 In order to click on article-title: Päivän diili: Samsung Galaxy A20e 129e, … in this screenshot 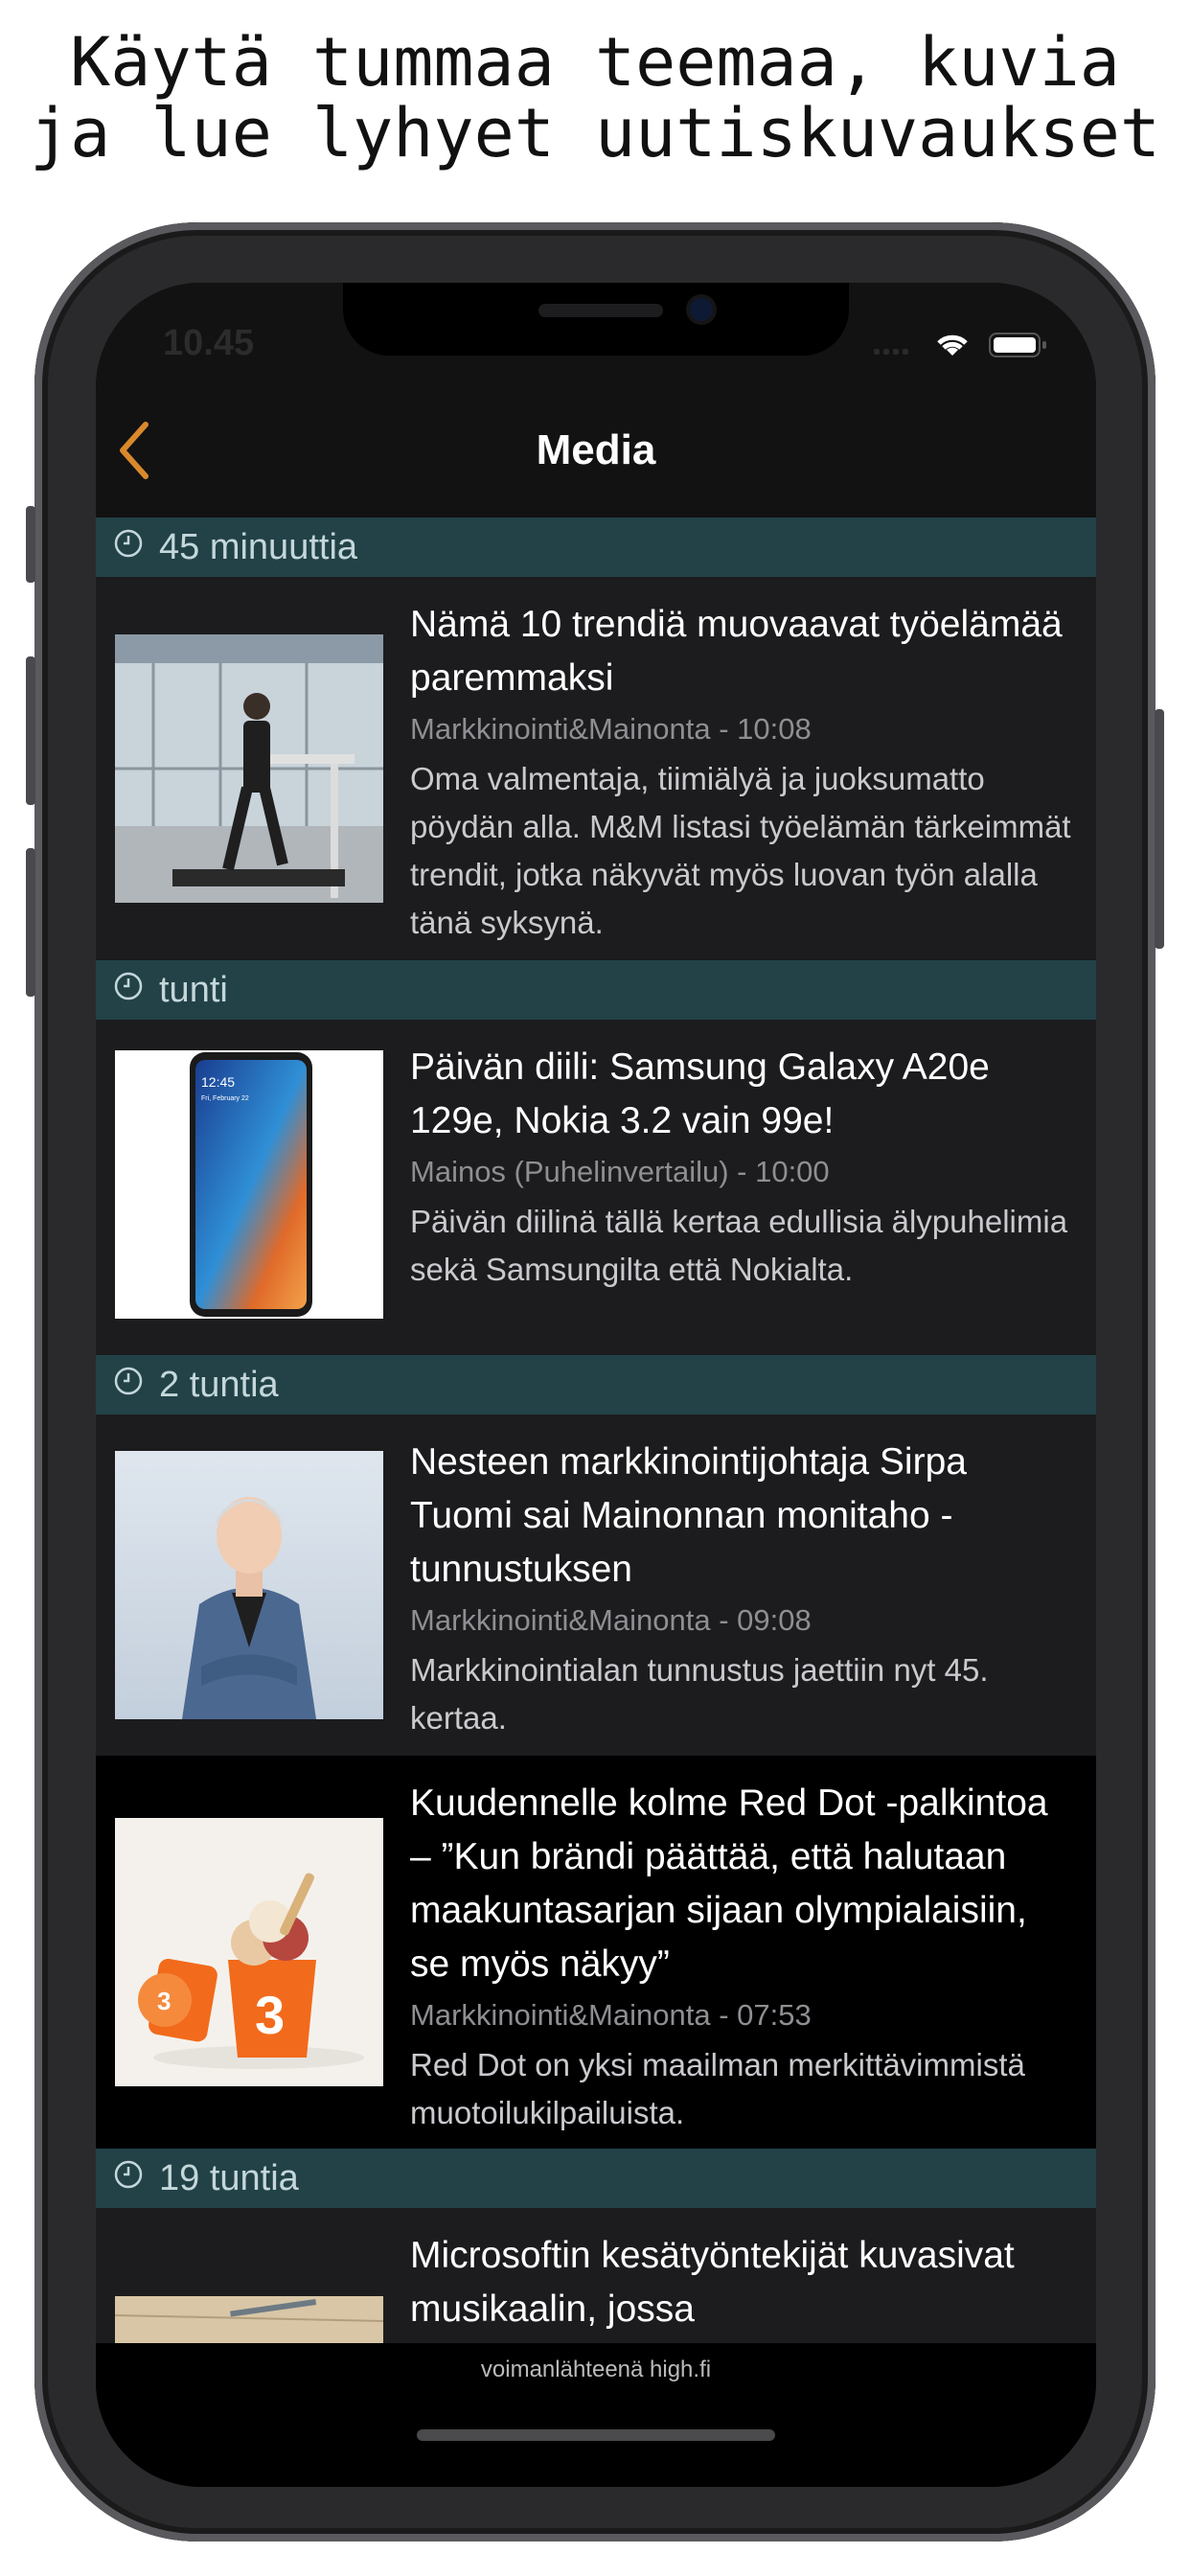, I will do `click(700, 1093)`.